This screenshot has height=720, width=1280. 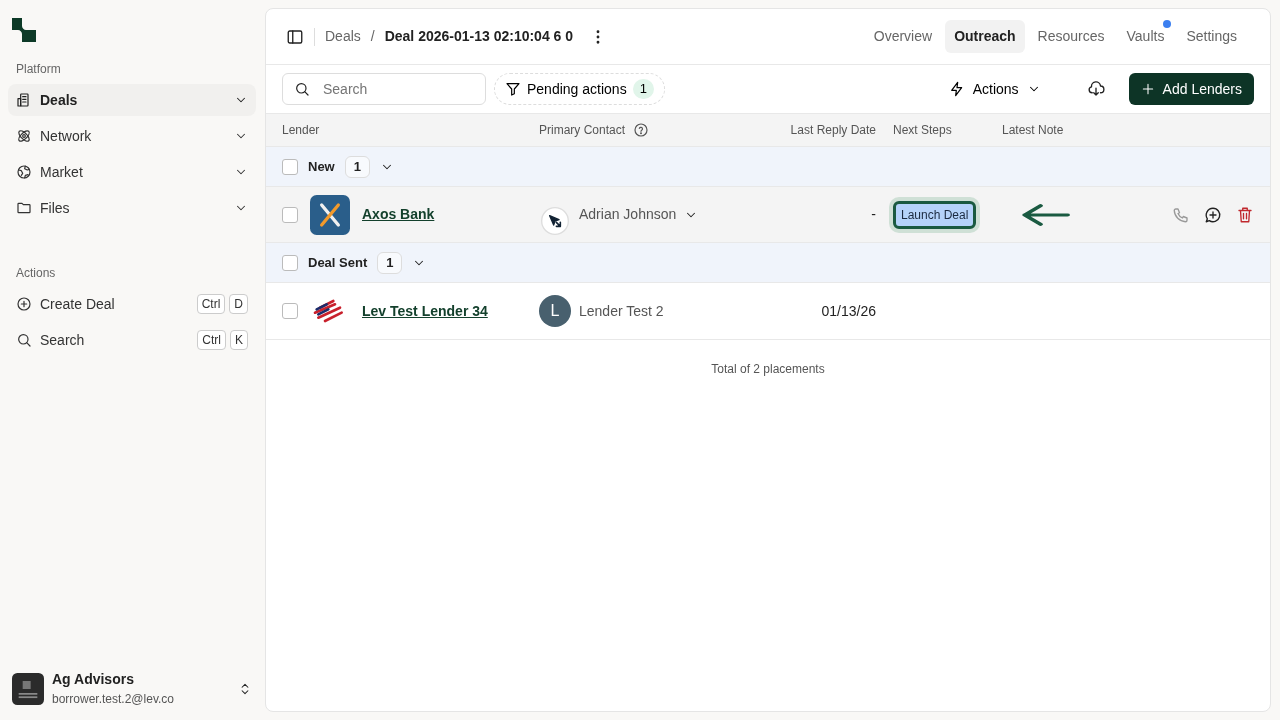 I want to click on group-label: New, so click(x=321, y=166).